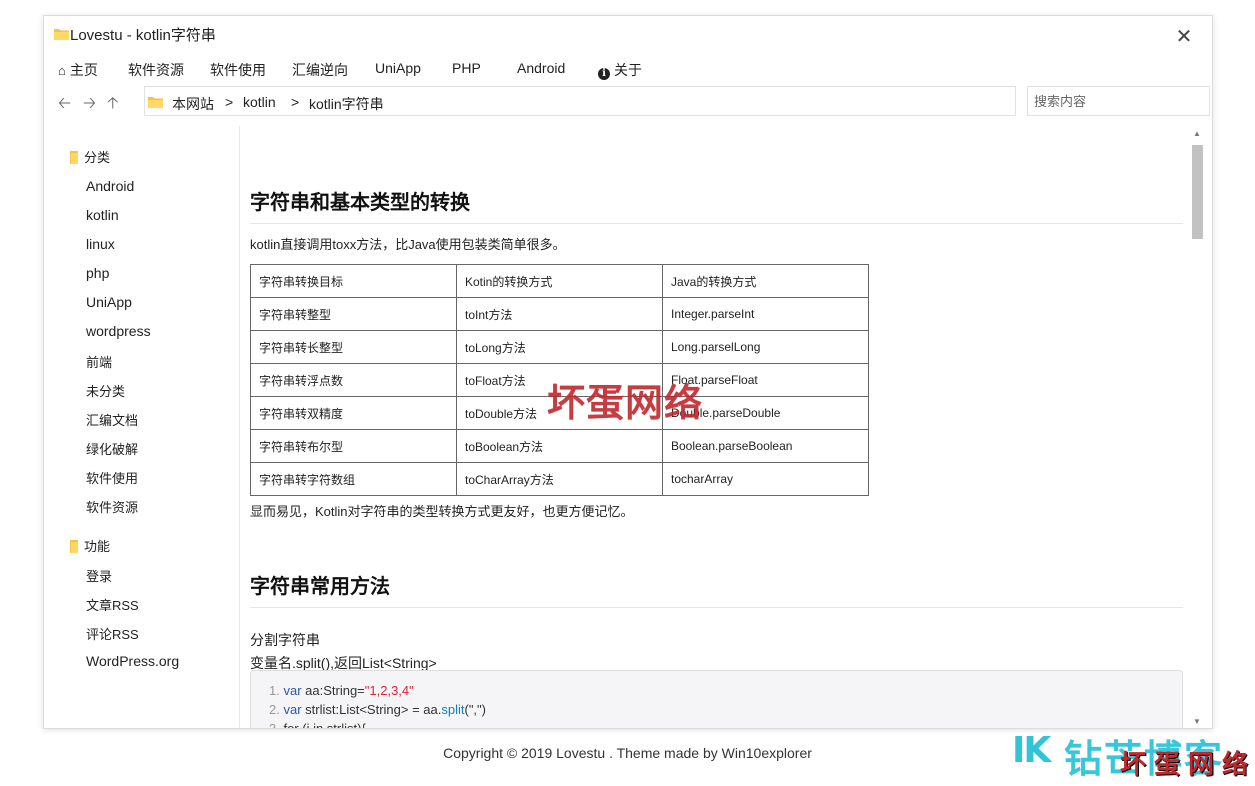  Describe the element at coordinates (89, 105) in the screenshot. I see `forward-arrow-icon: 🡢` at that location.